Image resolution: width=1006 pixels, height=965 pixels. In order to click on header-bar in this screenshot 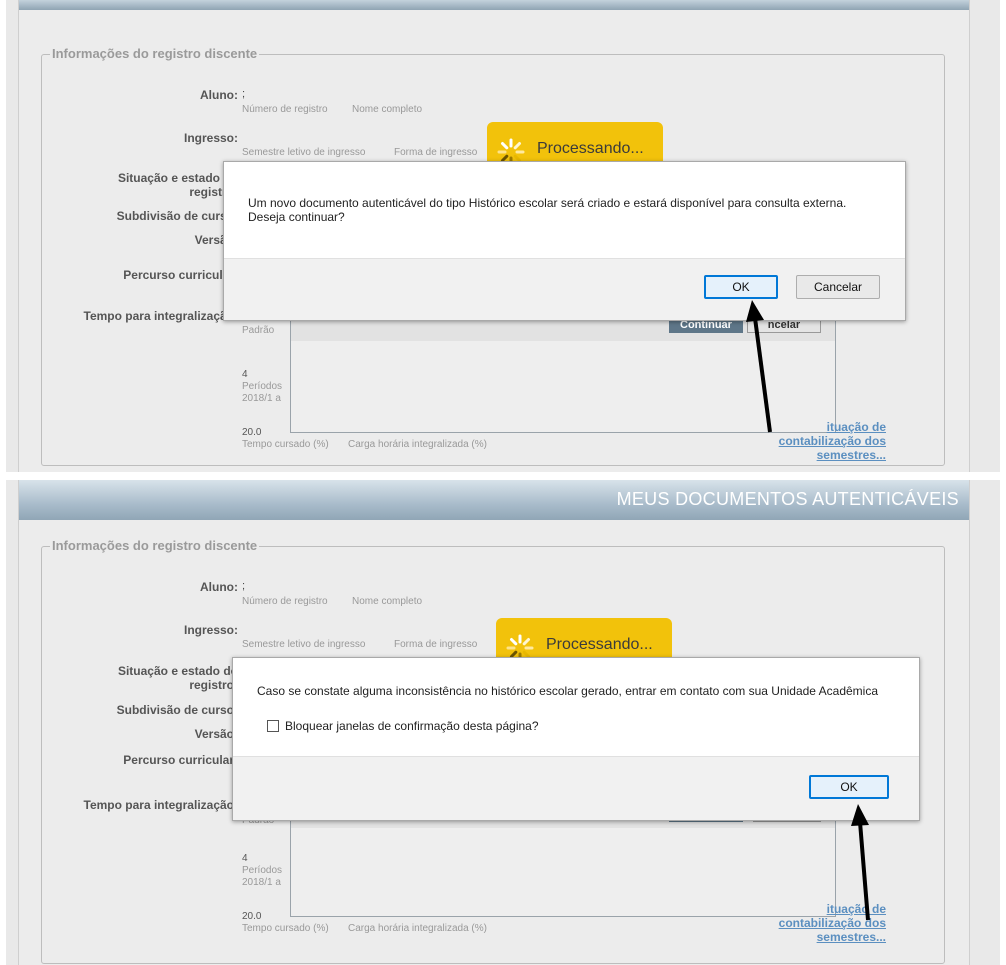, I will do `click(494, 5)`.